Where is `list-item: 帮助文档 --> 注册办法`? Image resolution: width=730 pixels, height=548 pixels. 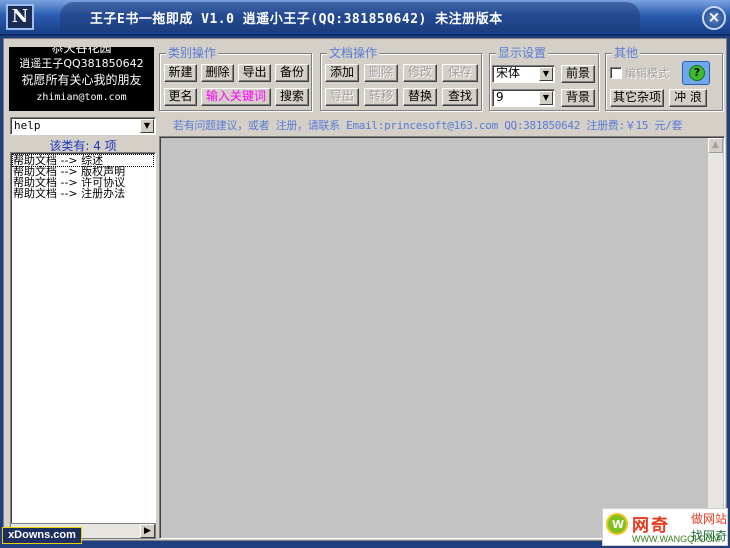
list-item: 帮助文档 --> 注册办法 is located at coordinates (83, 193).